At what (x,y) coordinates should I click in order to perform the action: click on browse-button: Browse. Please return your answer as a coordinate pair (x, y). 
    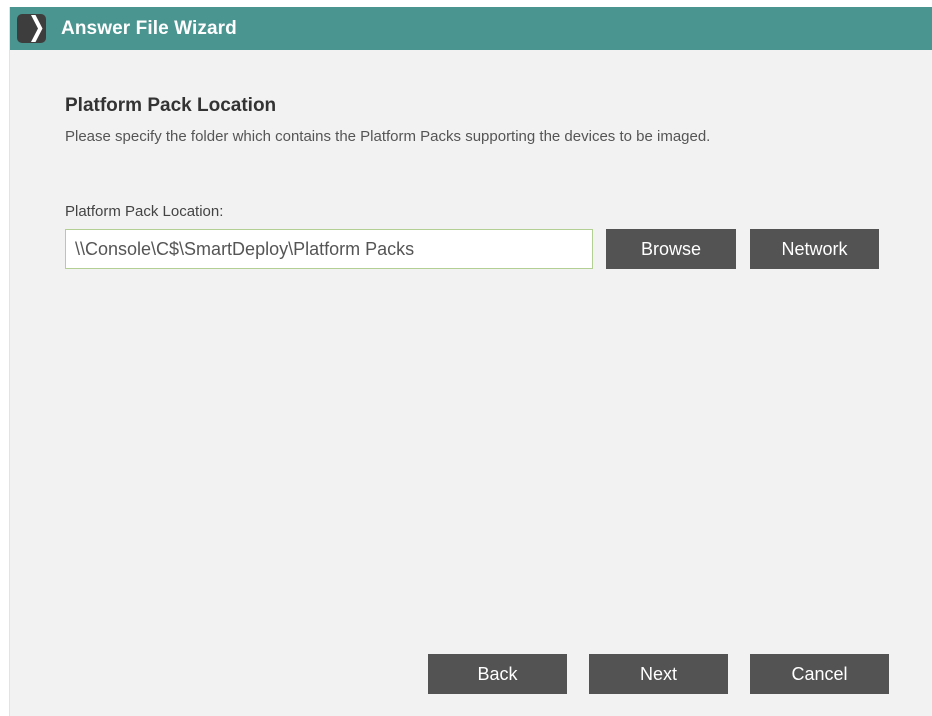
    Looking at the image, I should click on (671, 249).